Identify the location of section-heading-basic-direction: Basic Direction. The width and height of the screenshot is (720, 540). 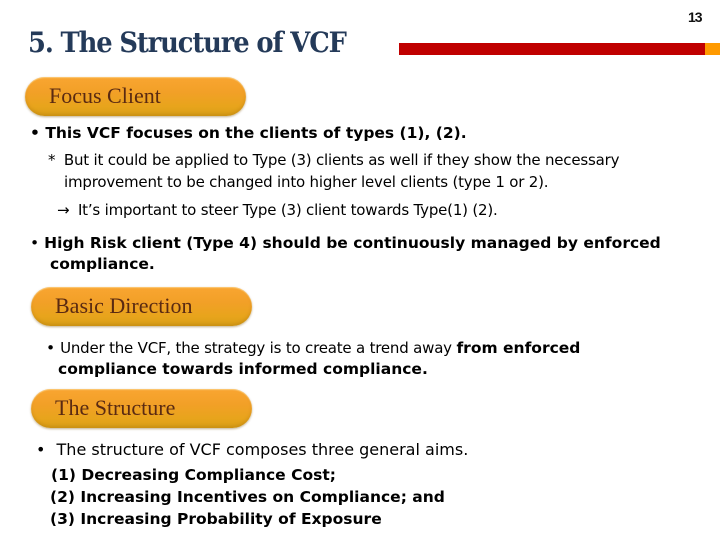
(141, 306).